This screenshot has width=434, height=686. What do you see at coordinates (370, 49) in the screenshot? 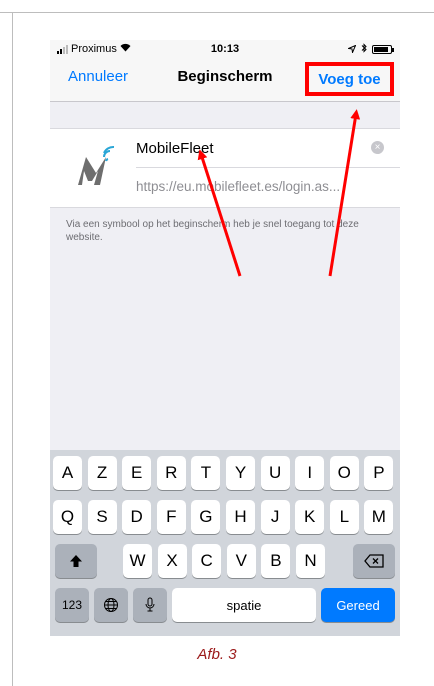
I see `status-right` at bounding box center [370, 49].